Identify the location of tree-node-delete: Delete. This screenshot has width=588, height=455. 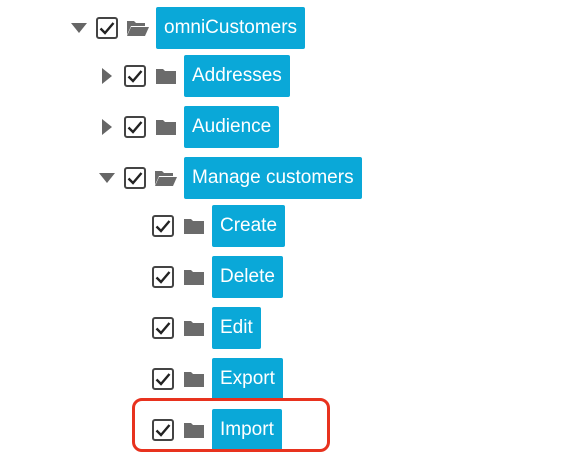
(217, 277).